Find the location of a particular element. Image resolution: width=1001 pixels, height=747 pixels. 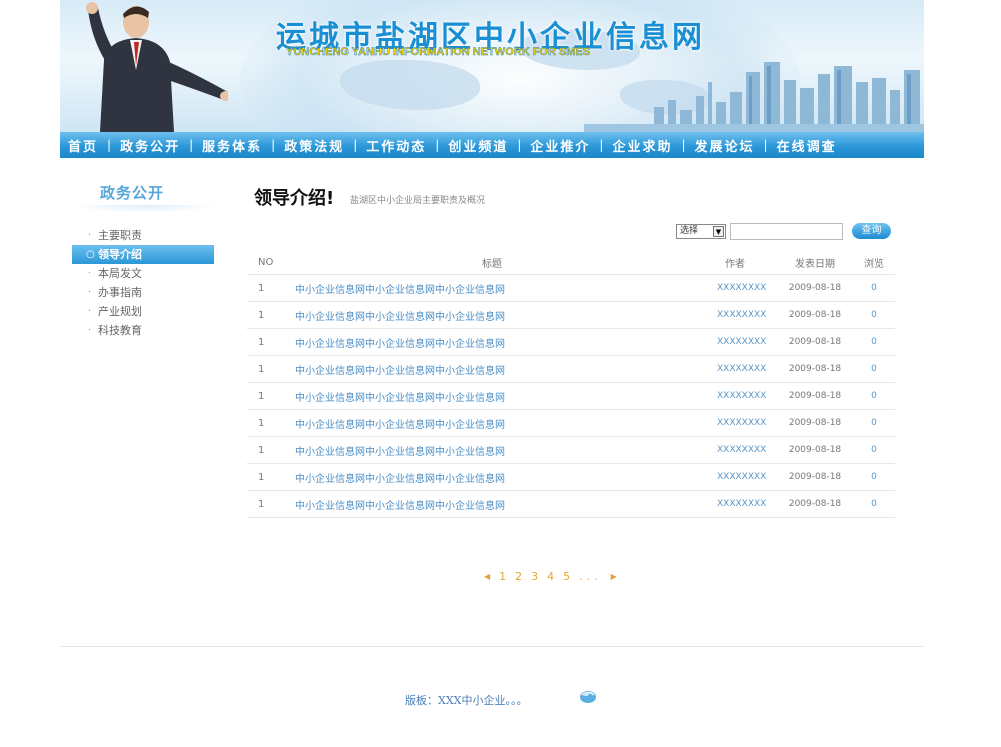

sidebar-item-main-duties: · 主要职责 is located at coordinates (143, 235).